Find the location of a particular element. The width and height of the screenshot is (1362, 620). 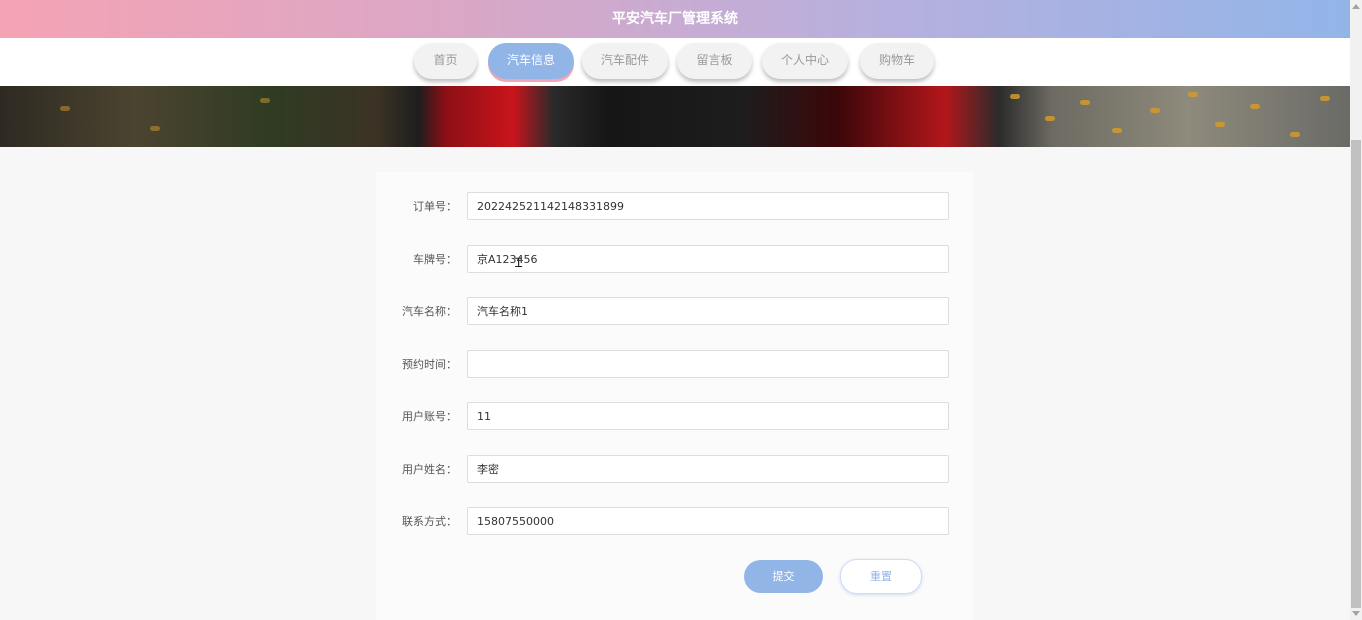

nav-car-parts: 汽车配件 is located at coordinates (625, 61).